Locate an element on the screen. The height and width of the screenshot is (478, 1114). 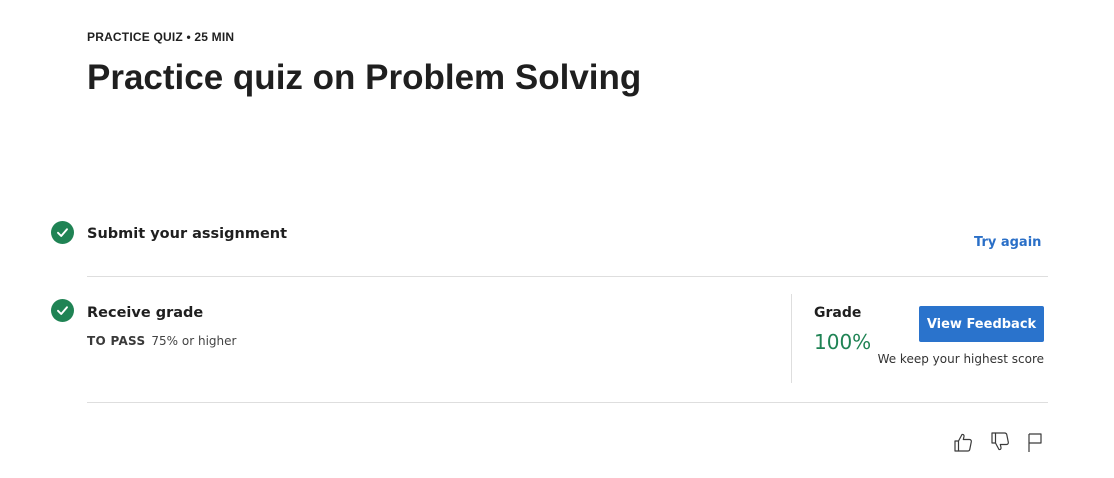
view-feedback-button: View Feedback is located at coordinates (981, 324).